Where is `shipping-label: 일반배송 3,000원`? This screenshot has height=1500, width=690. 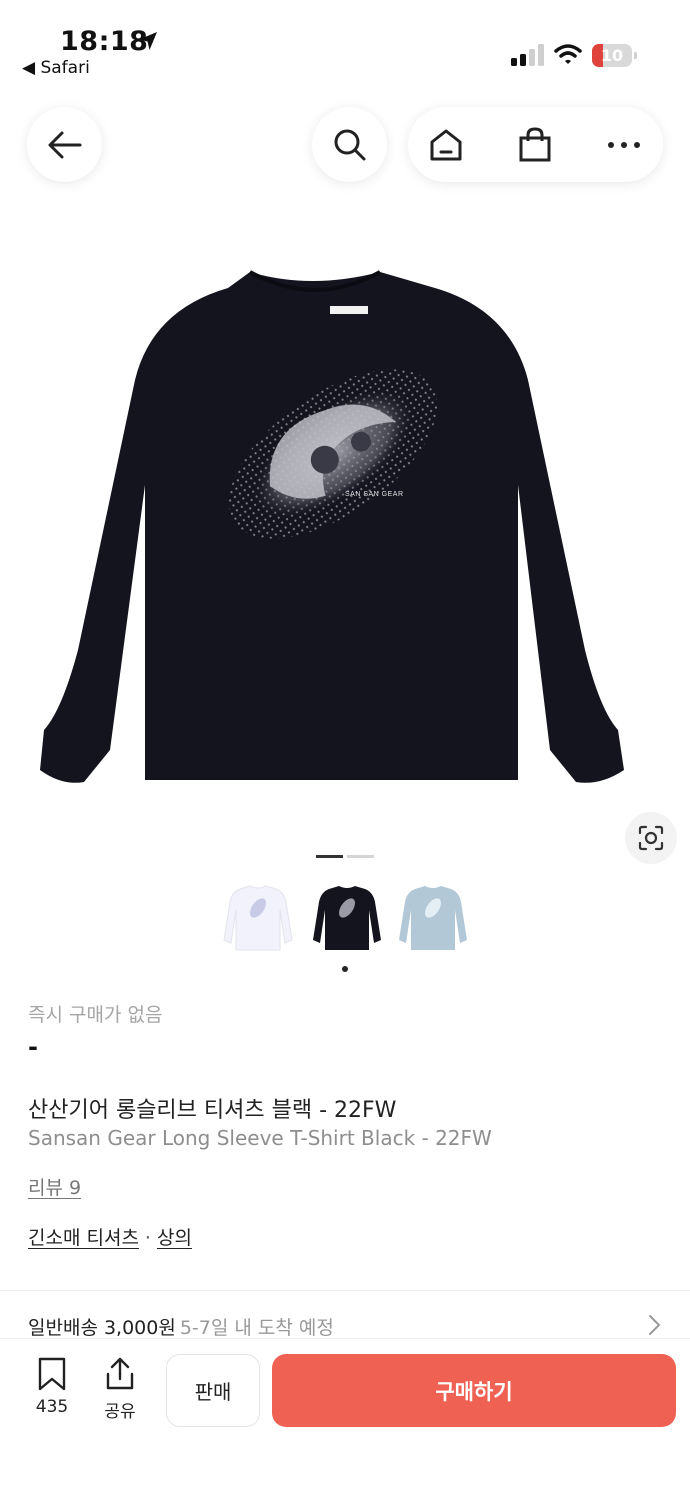 shipping-label: 일반배송 3,000원 is located at coordinates (102, 1328).